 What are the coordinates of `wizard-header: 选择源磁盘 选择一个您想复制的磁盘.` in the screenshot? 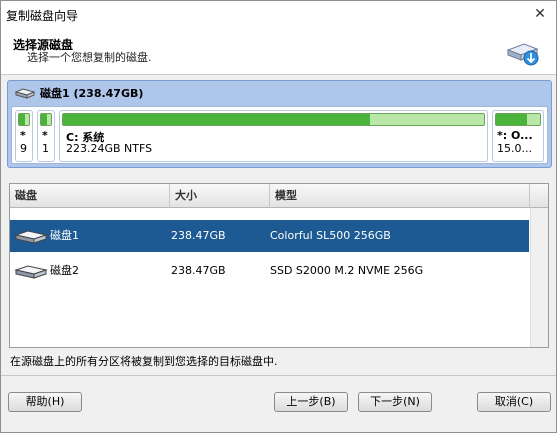 It's located at (278, 51).